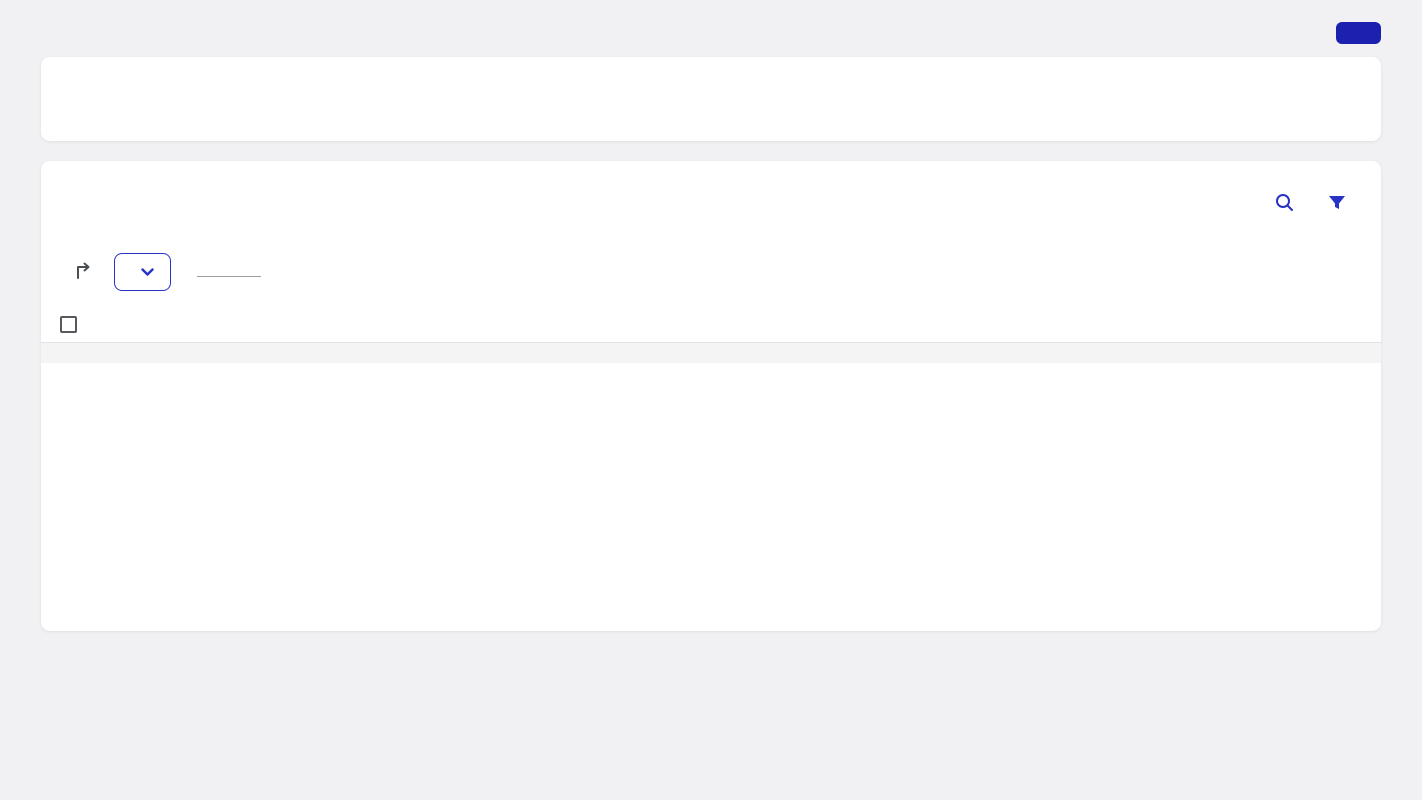  I want to click on search-icon, so click(1284, 204).